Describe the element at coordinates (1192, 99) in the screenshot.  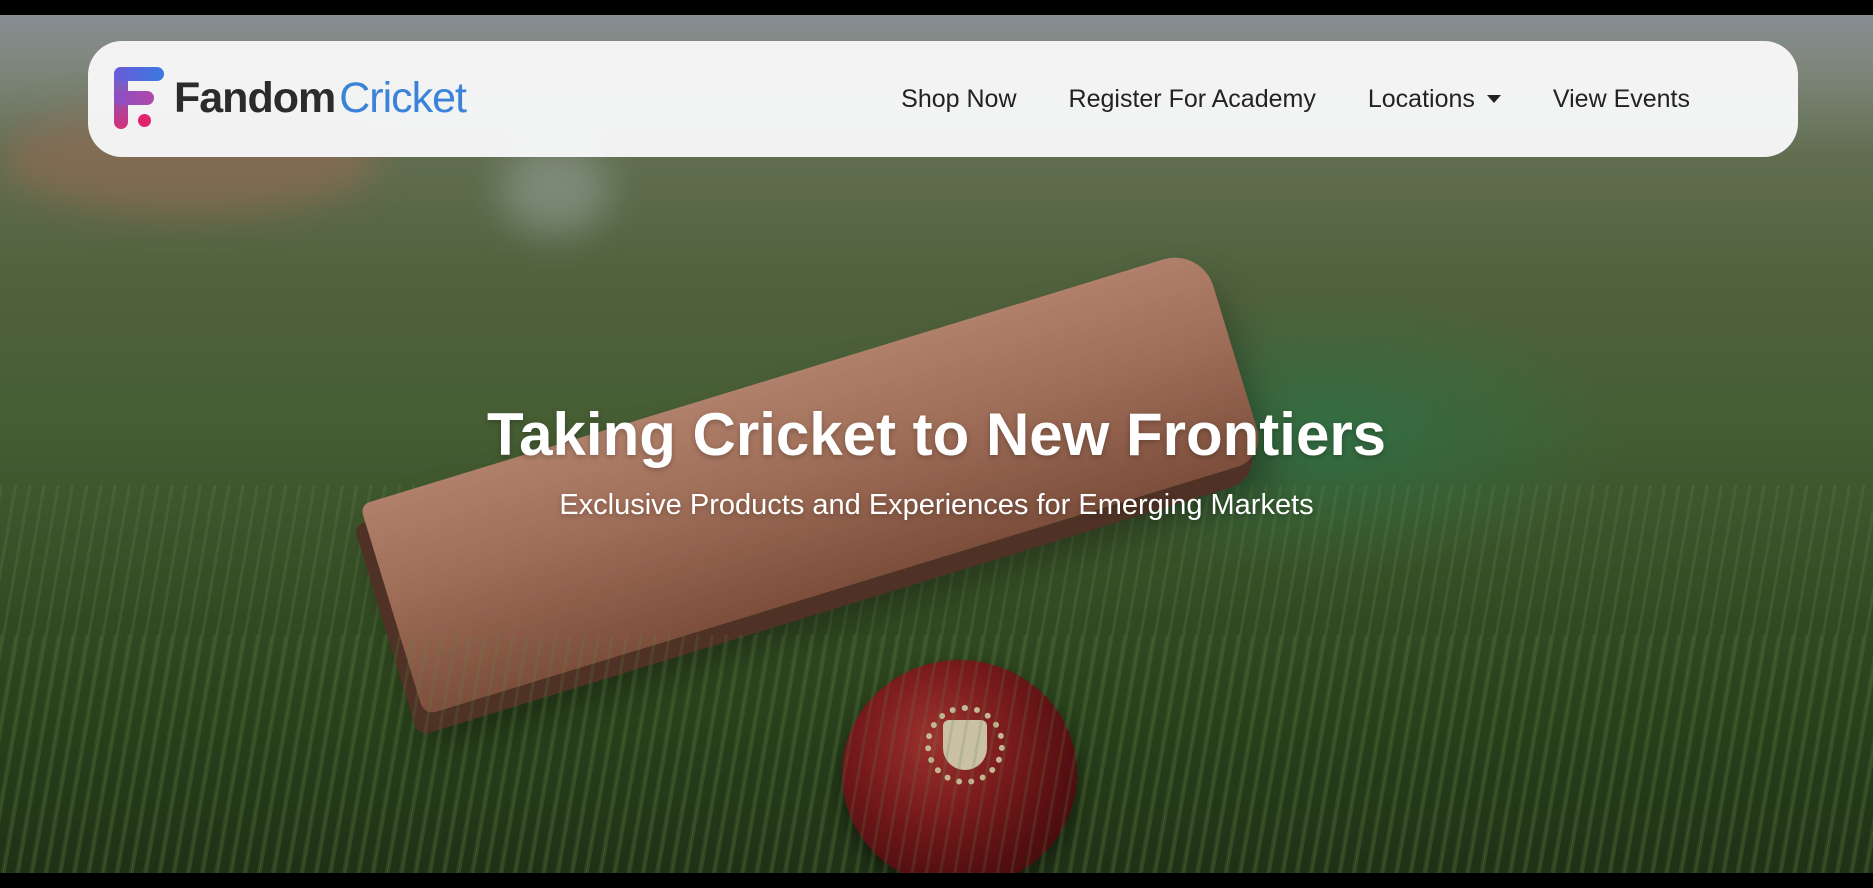
I see `nav-item-register-academy: Register For Academy` at that location.